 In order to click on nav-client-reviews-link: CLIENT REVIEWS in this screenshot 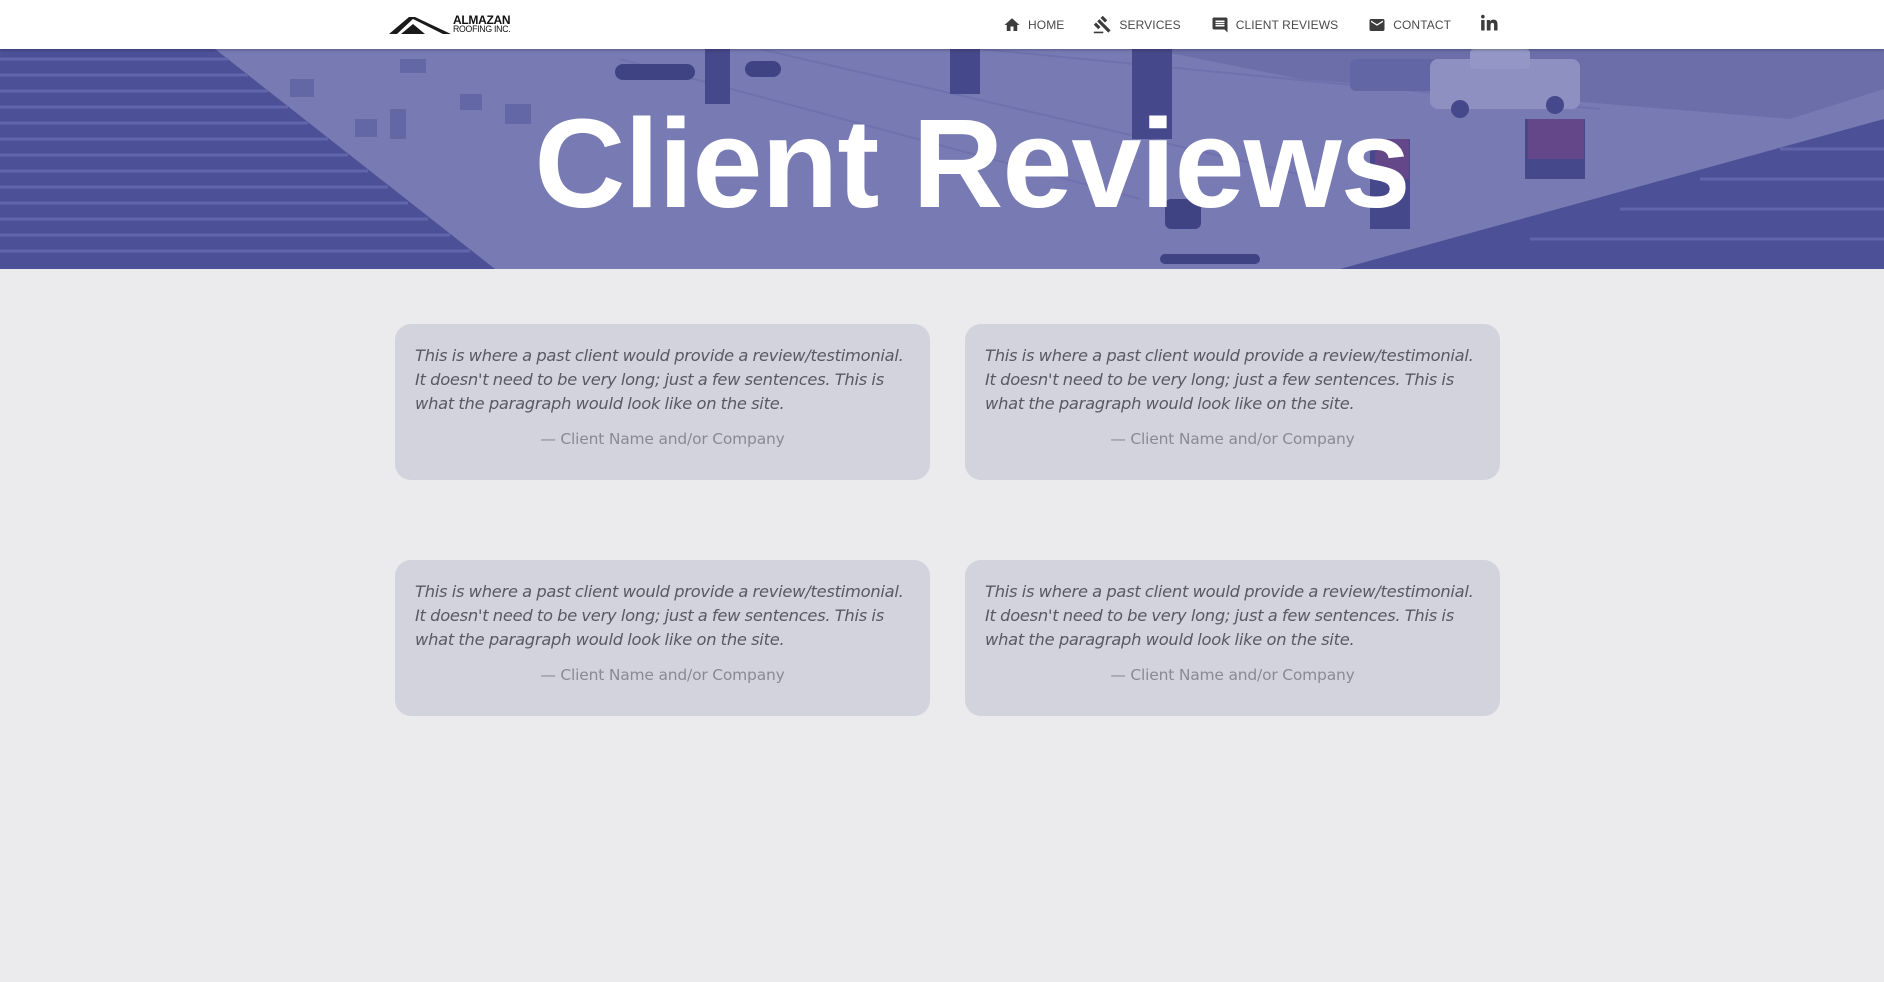, I will do `click(1275, 24)`.